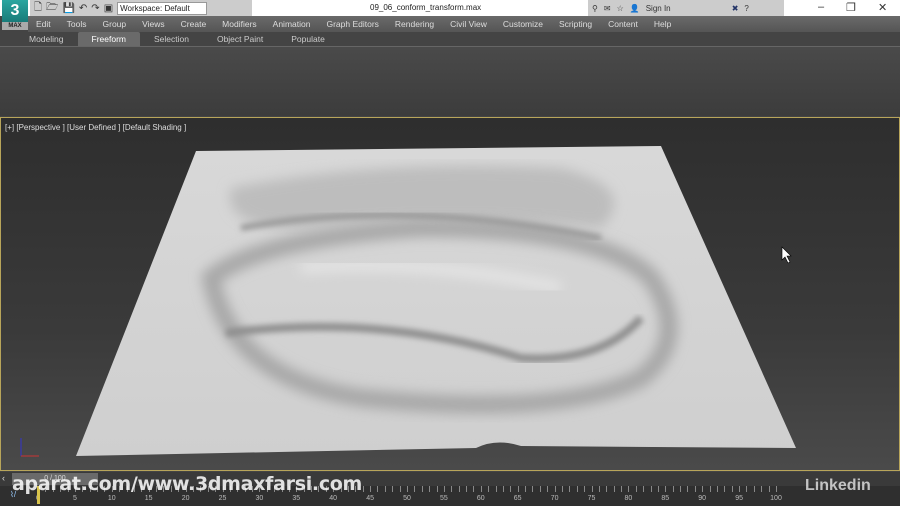 The height and width of the screenshot is (506, 900). I want to click on exchange-icon: ✖, so click(735, 8).